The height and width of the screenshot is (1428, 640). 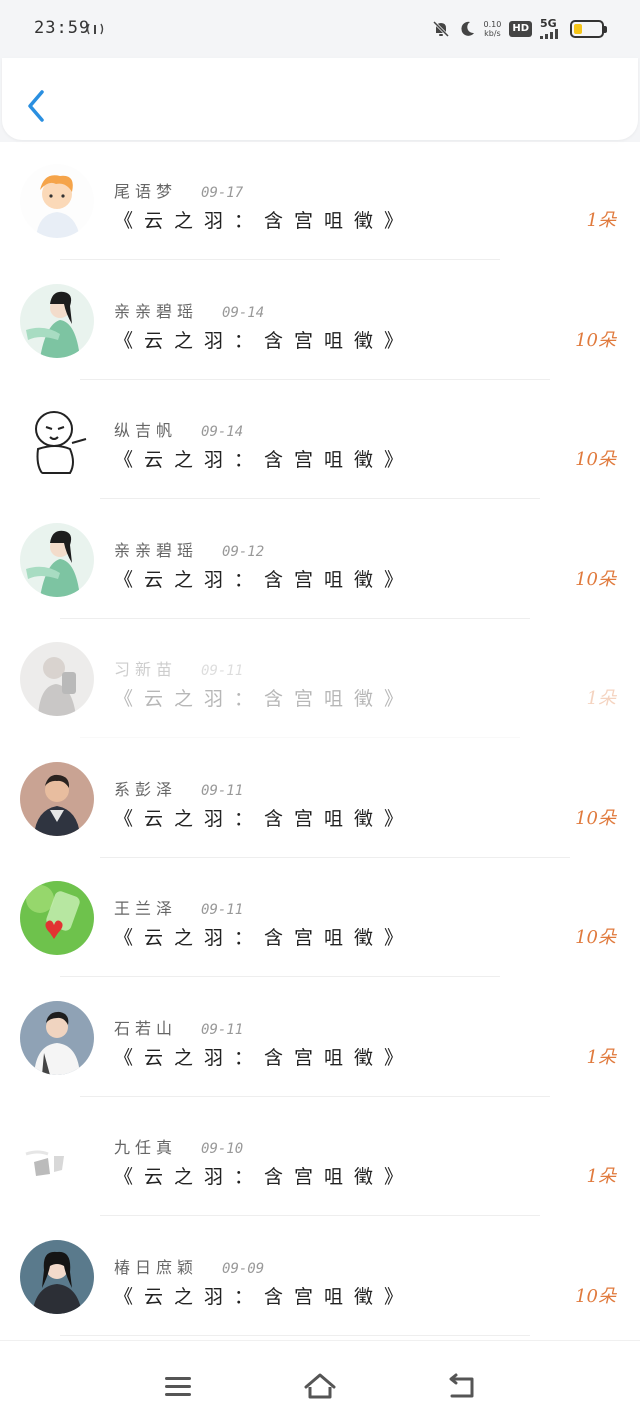 I want to click on sender-name: 纵吉帆, so click(x=145, y=429).